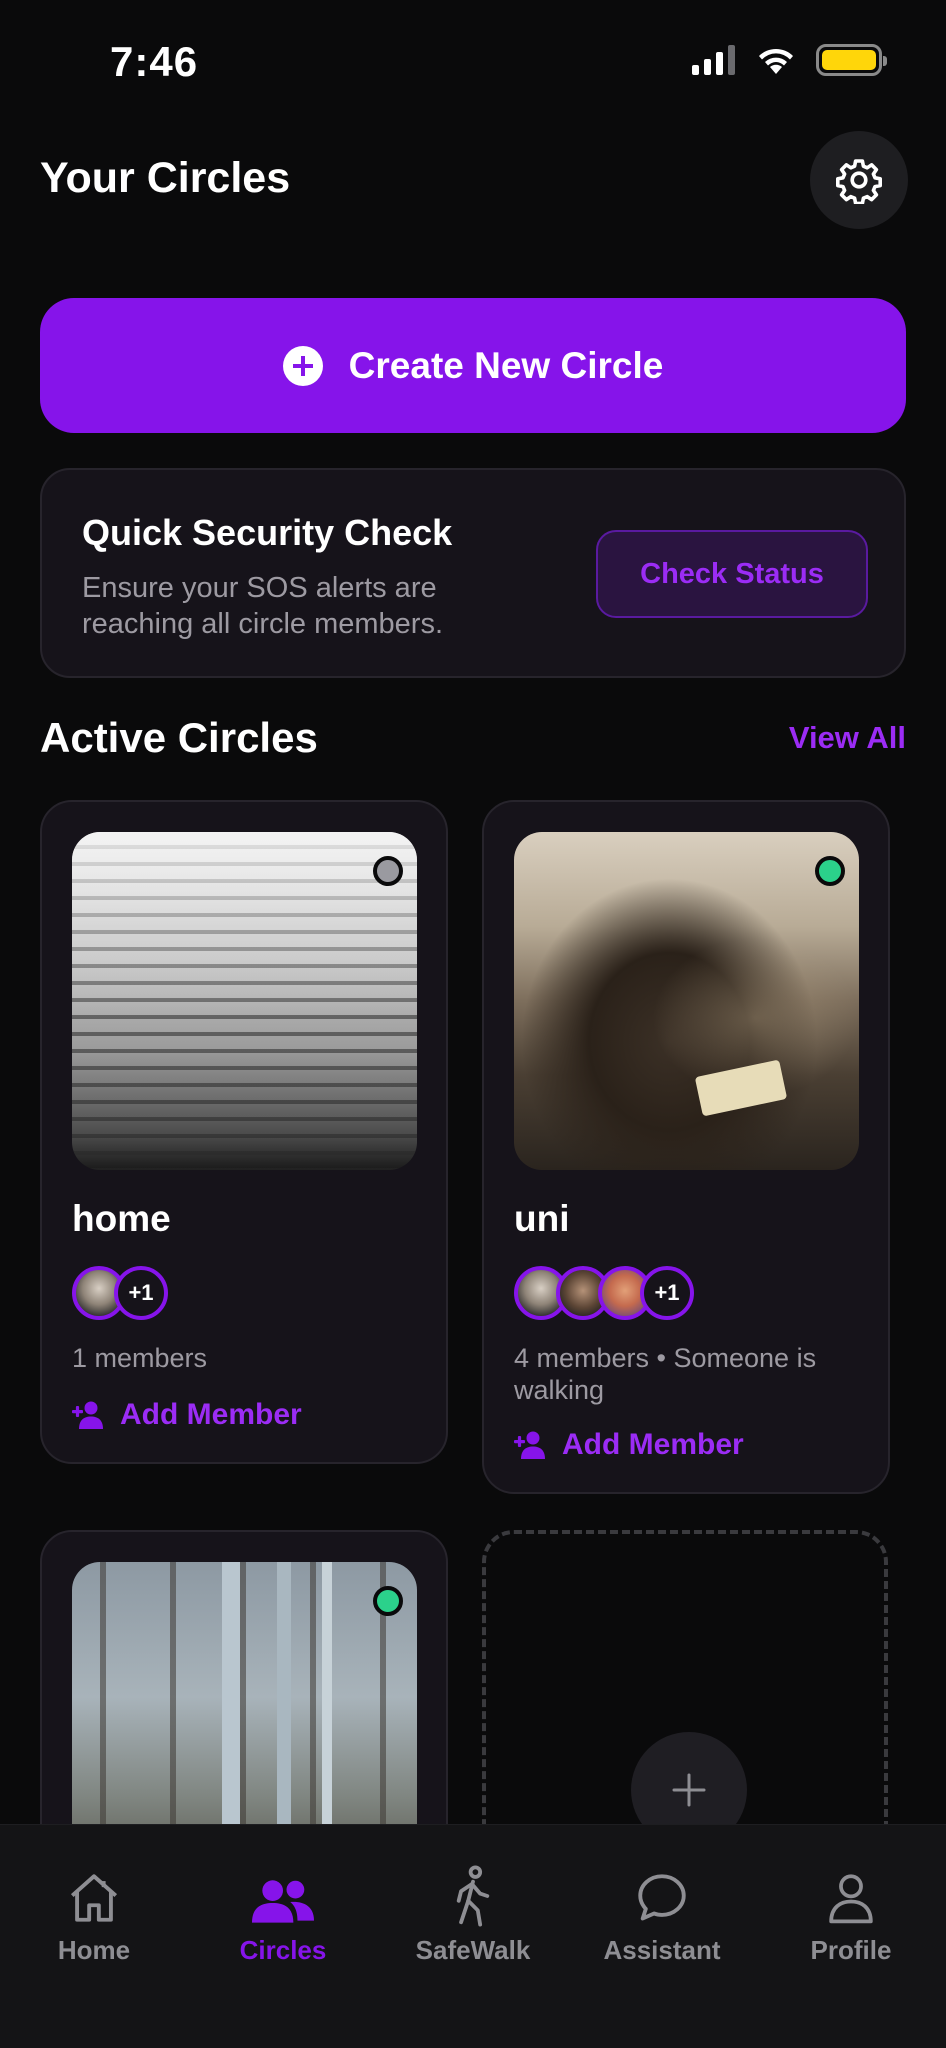  What do you see at coordinates (689, 1790) in the screenshot?
I see `plus-icon` at bounding box center [689, 1790].